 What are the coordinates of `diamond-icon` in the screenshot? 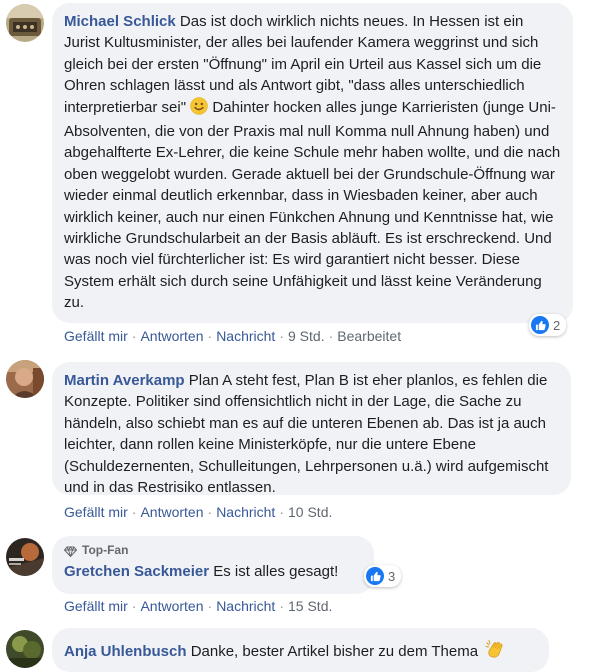 It's located at (70, 551).